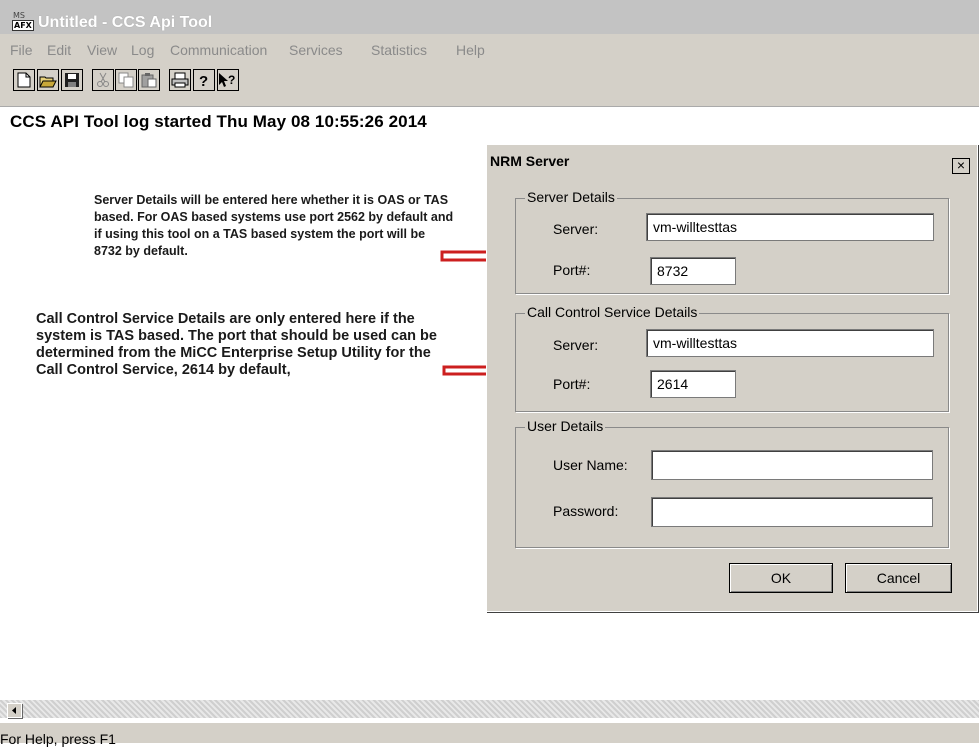 The width and height of the screenshot is (979, 747). What do you see at coordinates (572, 384) in the screenshot?
I see `cc-port-label: Port#:` at bounding box center [572, 384].